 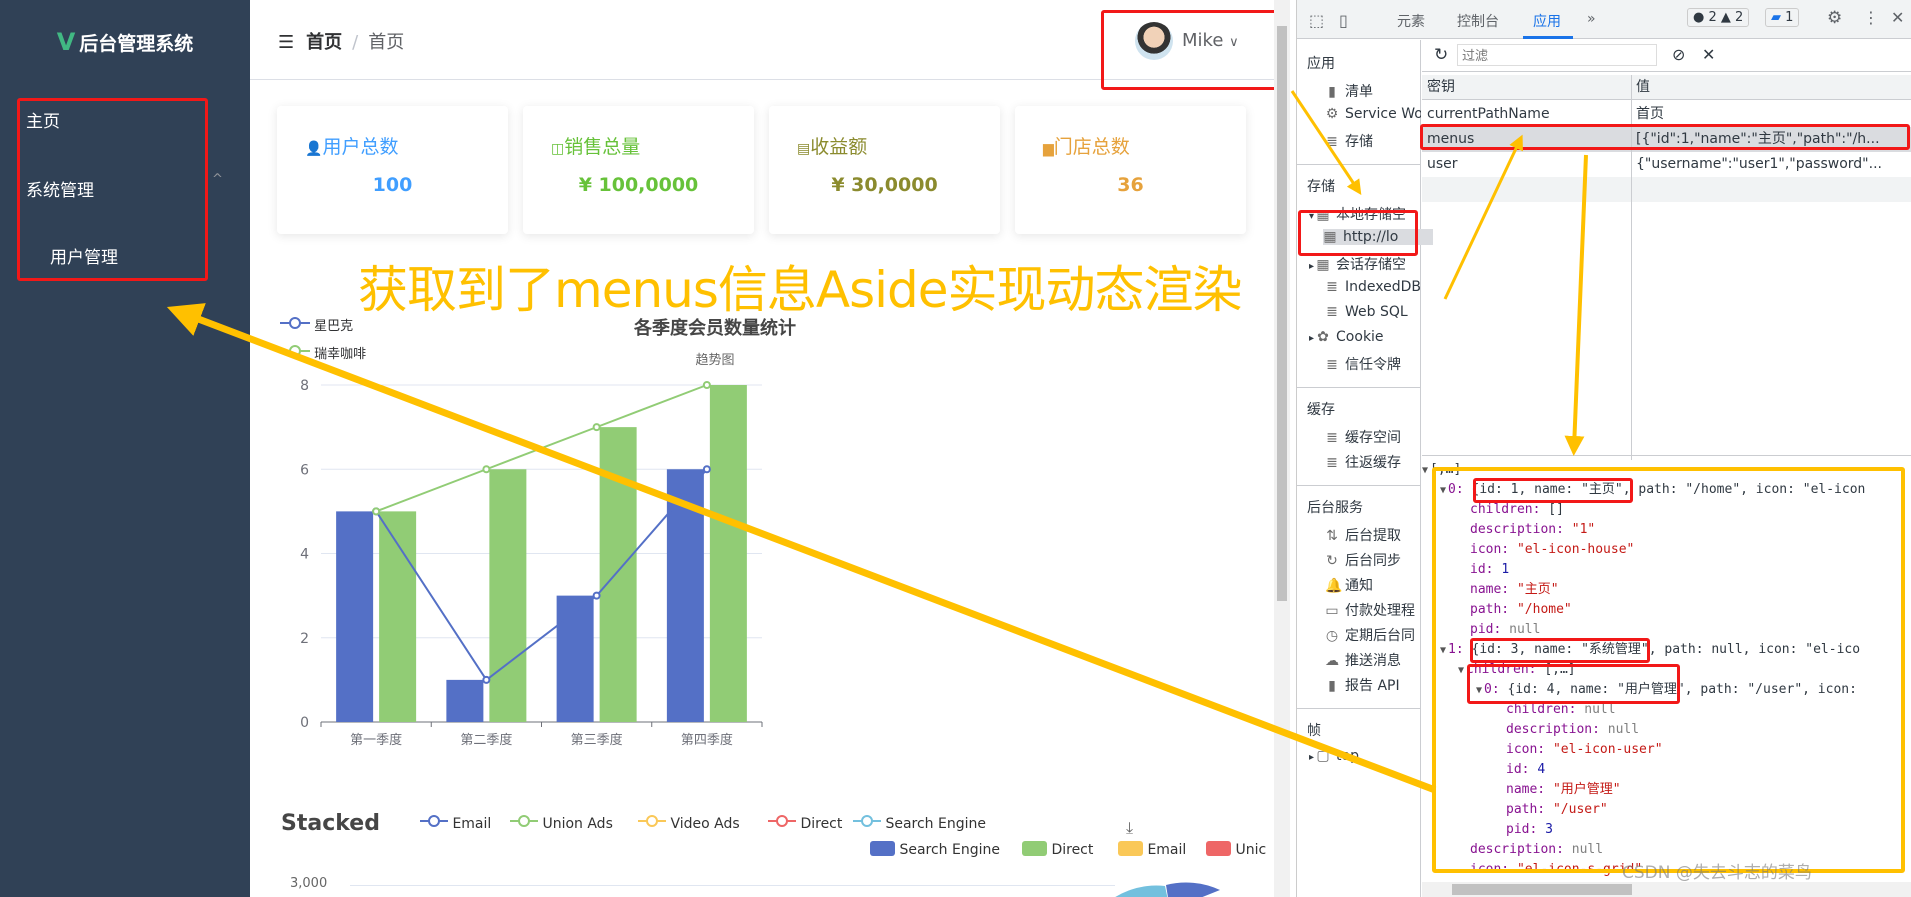 I want to click on sidebar-item: ≣ IndexedDB, so click(x=1373, y=287).